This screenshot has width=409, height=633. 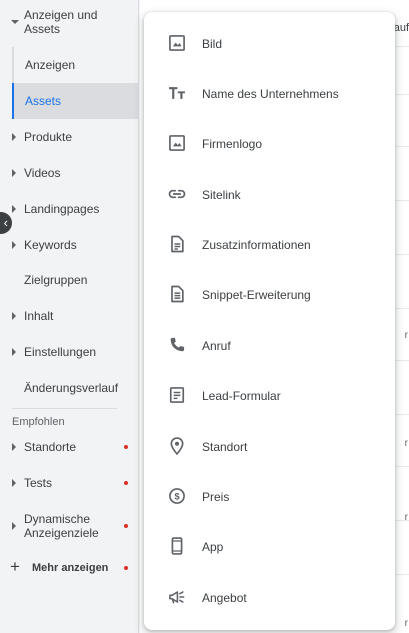 I want to click on section-divider, so click(x=64, y=408).